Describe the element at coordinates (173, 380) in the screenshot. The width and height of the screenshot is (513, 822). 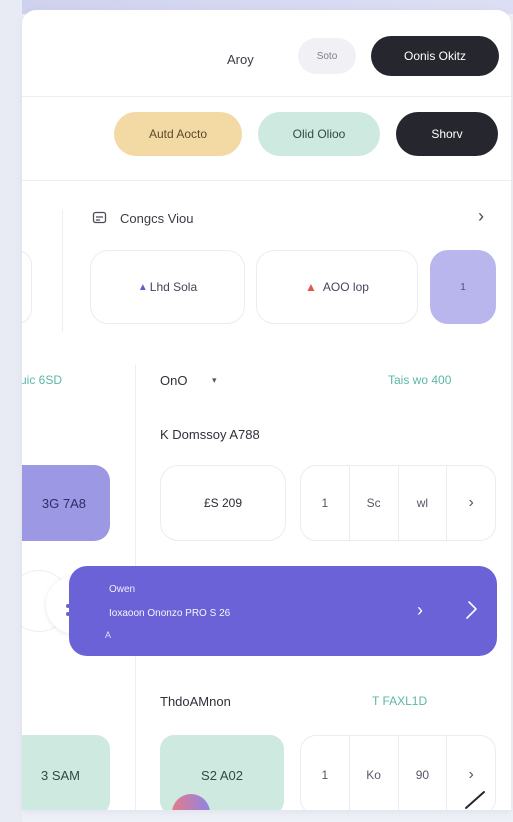
I see `right-dropdown: OnO` at that location.